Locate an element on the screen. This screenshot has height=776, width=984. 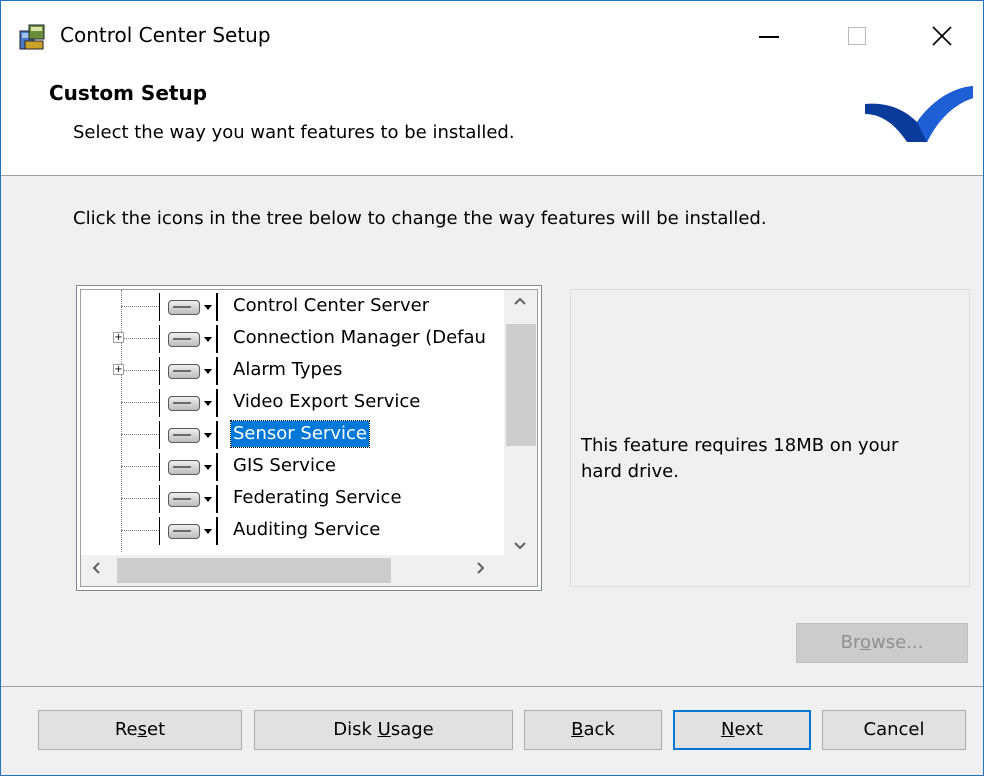
tree-item-label: Video Export Service is located at coordinates (326, 402).